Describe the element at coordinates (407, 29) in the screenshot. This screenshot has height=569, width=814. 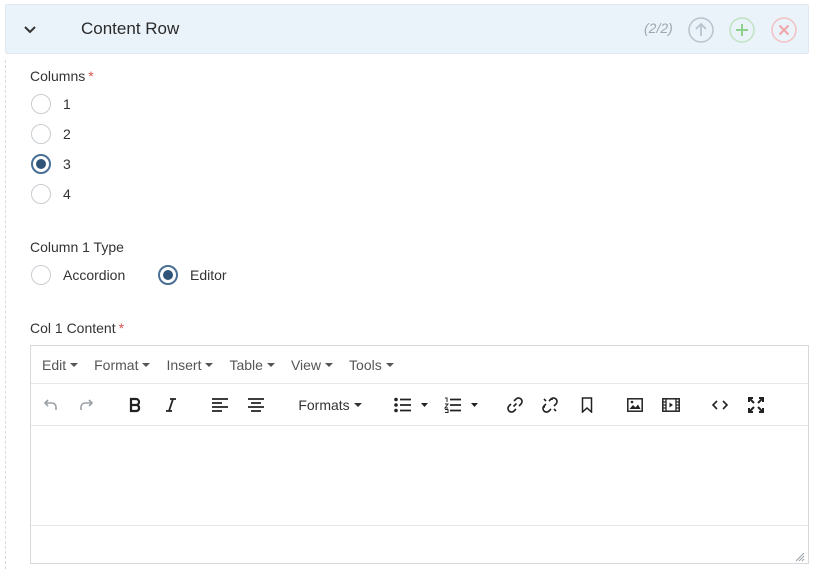
I see `content-row-header: Content Row (2/2)` at that location.